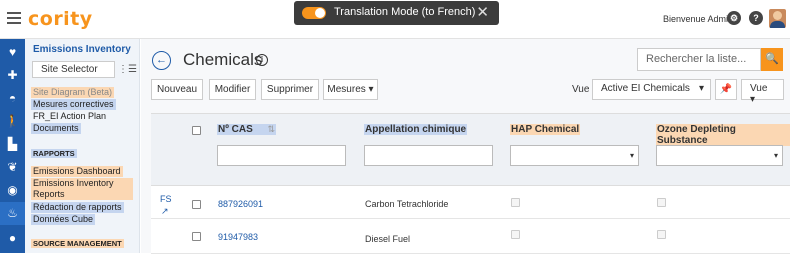  I want to click on menu-icon, so click(14, 18).